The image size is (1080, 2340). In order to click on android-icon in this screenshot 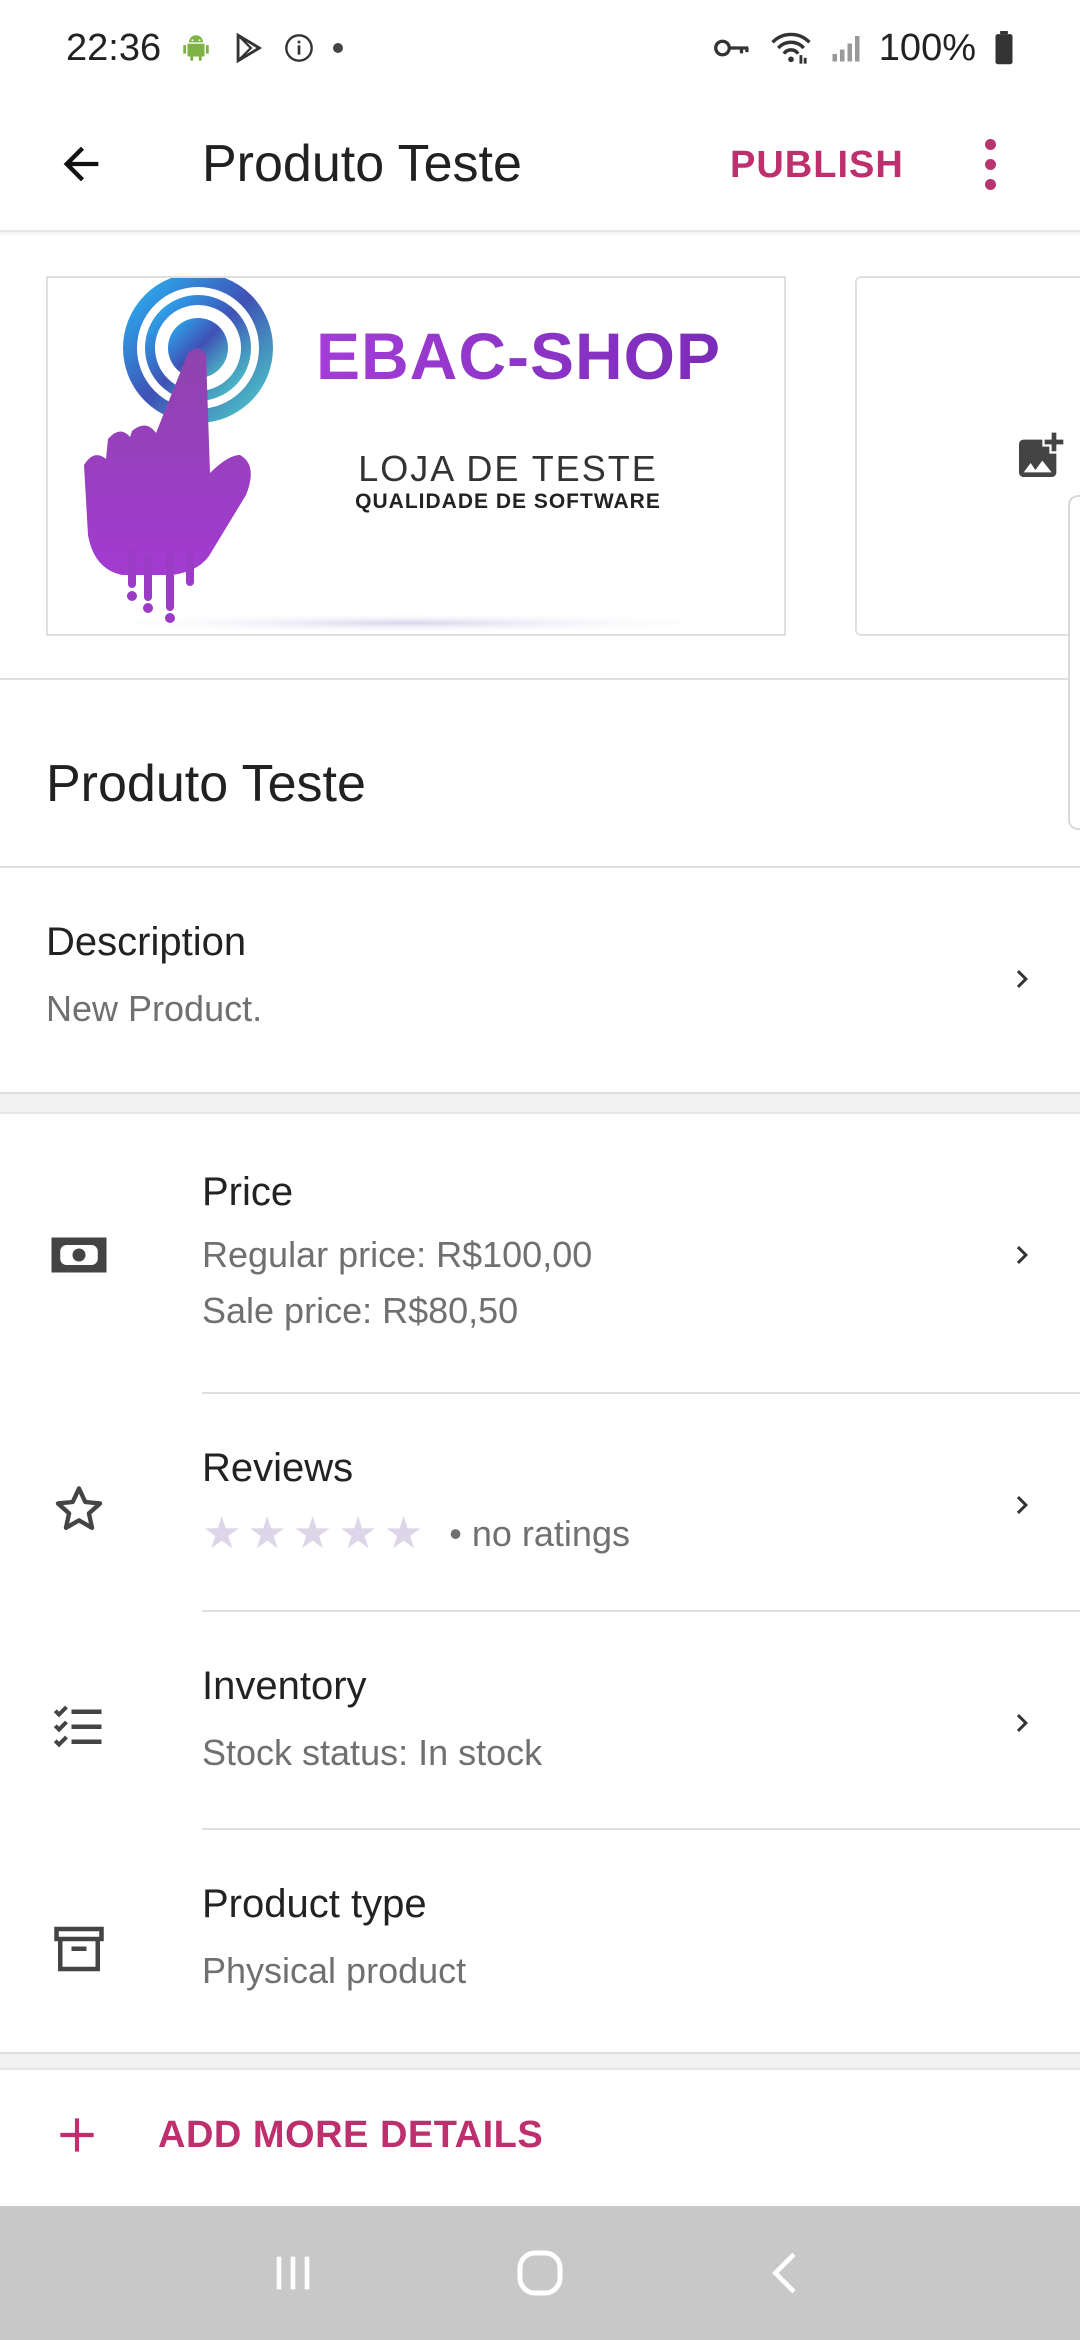, I will do `click(196, 48)`.